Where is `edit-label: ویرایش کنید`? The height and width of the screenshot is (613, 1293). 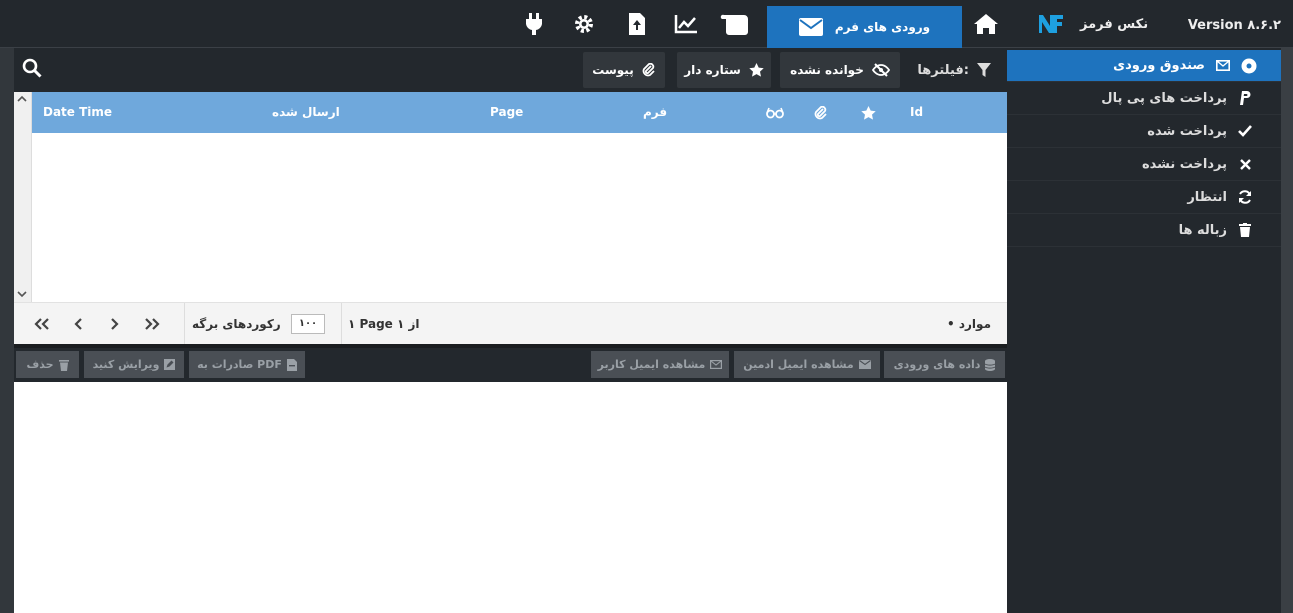 edit-label: ویرایش کنید is located at coordinates (126, 364).